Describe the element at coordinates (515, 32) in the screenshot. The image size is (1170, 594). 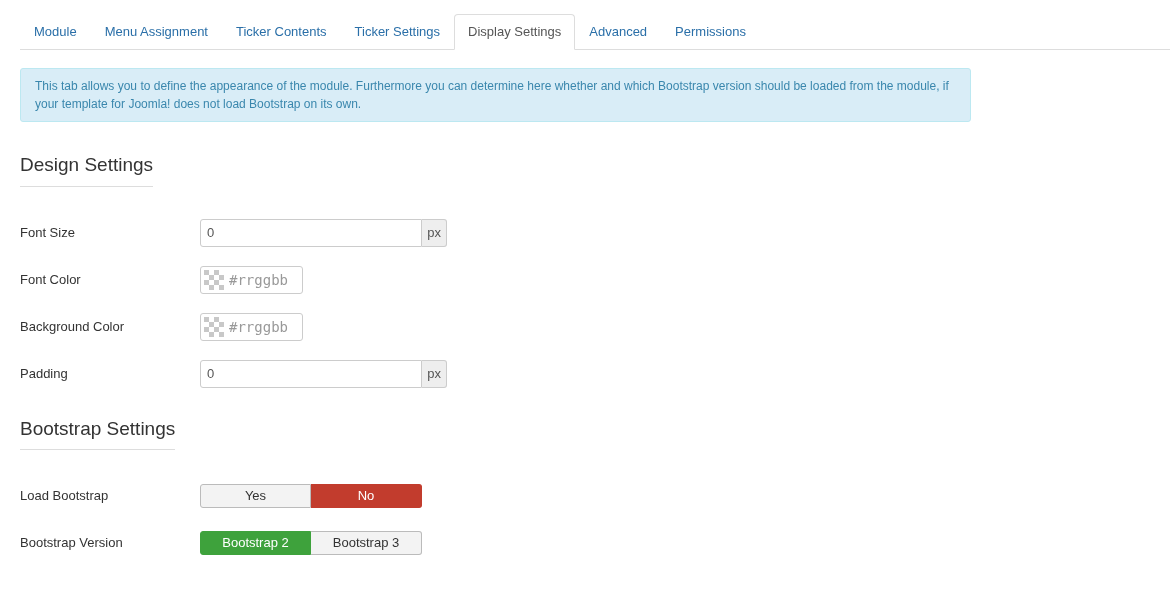
I see `tab: Display Settings` at that location.